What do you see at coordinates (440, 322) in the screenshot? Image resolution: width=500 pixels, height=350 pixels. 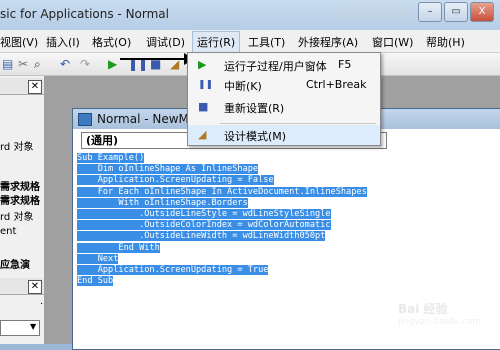 I see `watermark-sub: jingyan.baidu.com` at bounding box center [440, 322].